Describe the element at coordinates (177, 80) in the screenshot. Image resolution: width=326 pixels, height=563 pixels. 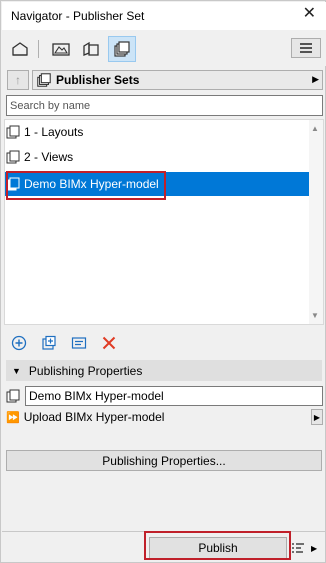
I see `publisher-sets-dropdown: Publisher Sets ▶` at that location.